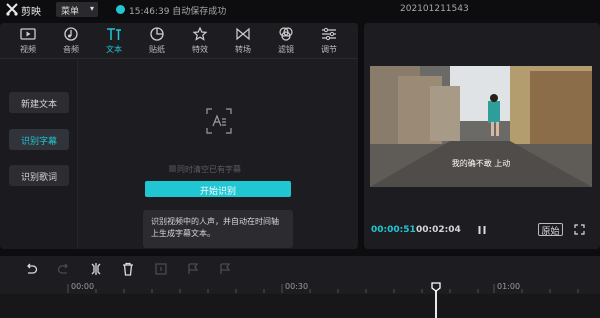 The image size is (600, 318). What do you see at coordinates (157, 49) in the screenshot?
I see `tab-label: 贴纸` at bounding box center [157, 49].